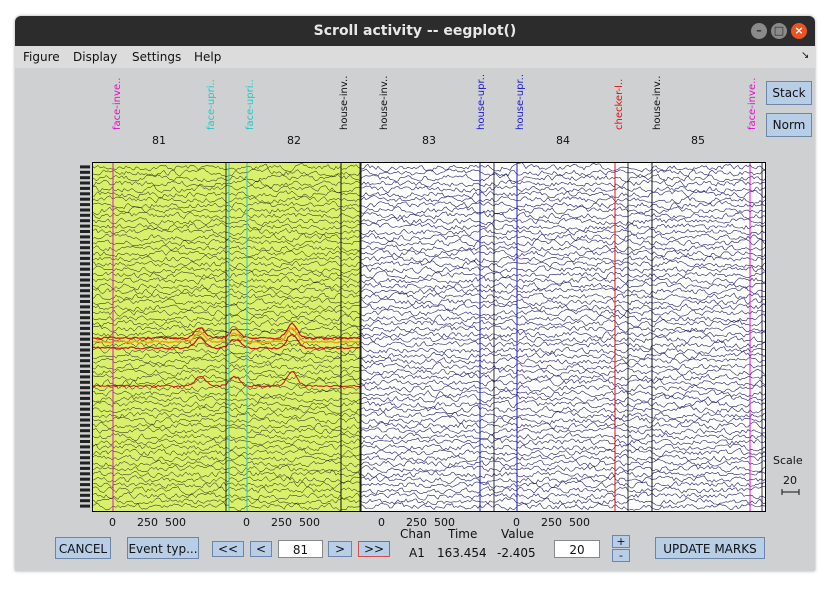 The width and height of the screenshot is (837, 595). What do you see at coordinates (790, 480) in the screenshot?
I see `scale-value: 20` at bounding box center [790, 480].